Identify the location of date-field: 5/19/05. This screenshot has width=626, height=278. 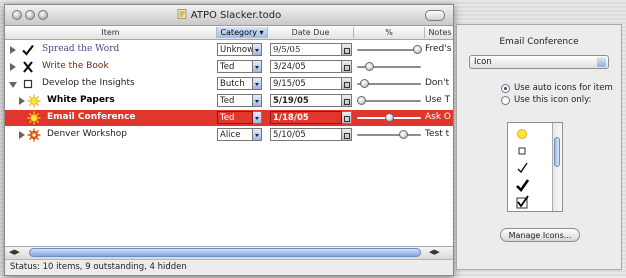
(306, 100).